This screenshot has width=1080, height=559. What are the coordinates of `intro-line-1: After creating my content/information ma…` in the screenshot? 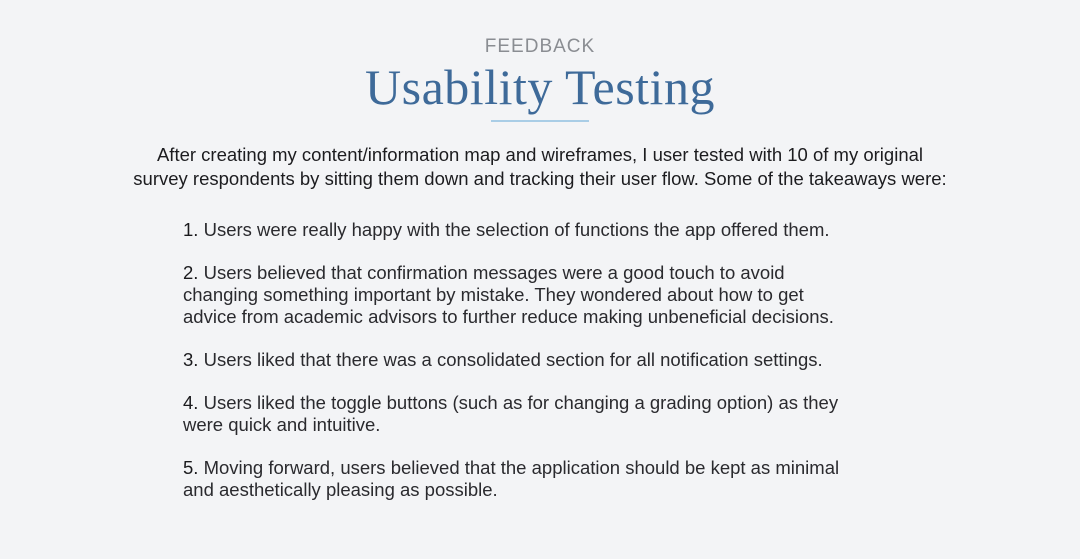 It's located at (540, 154).